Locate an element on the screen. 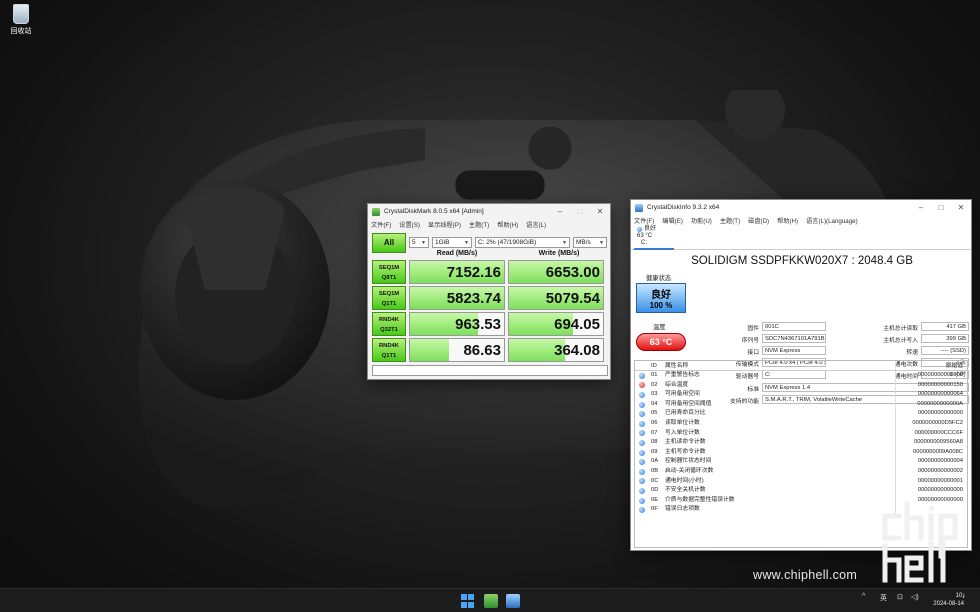  info-value: SDC7N4367101A791B is located at coordinates (794, 338).